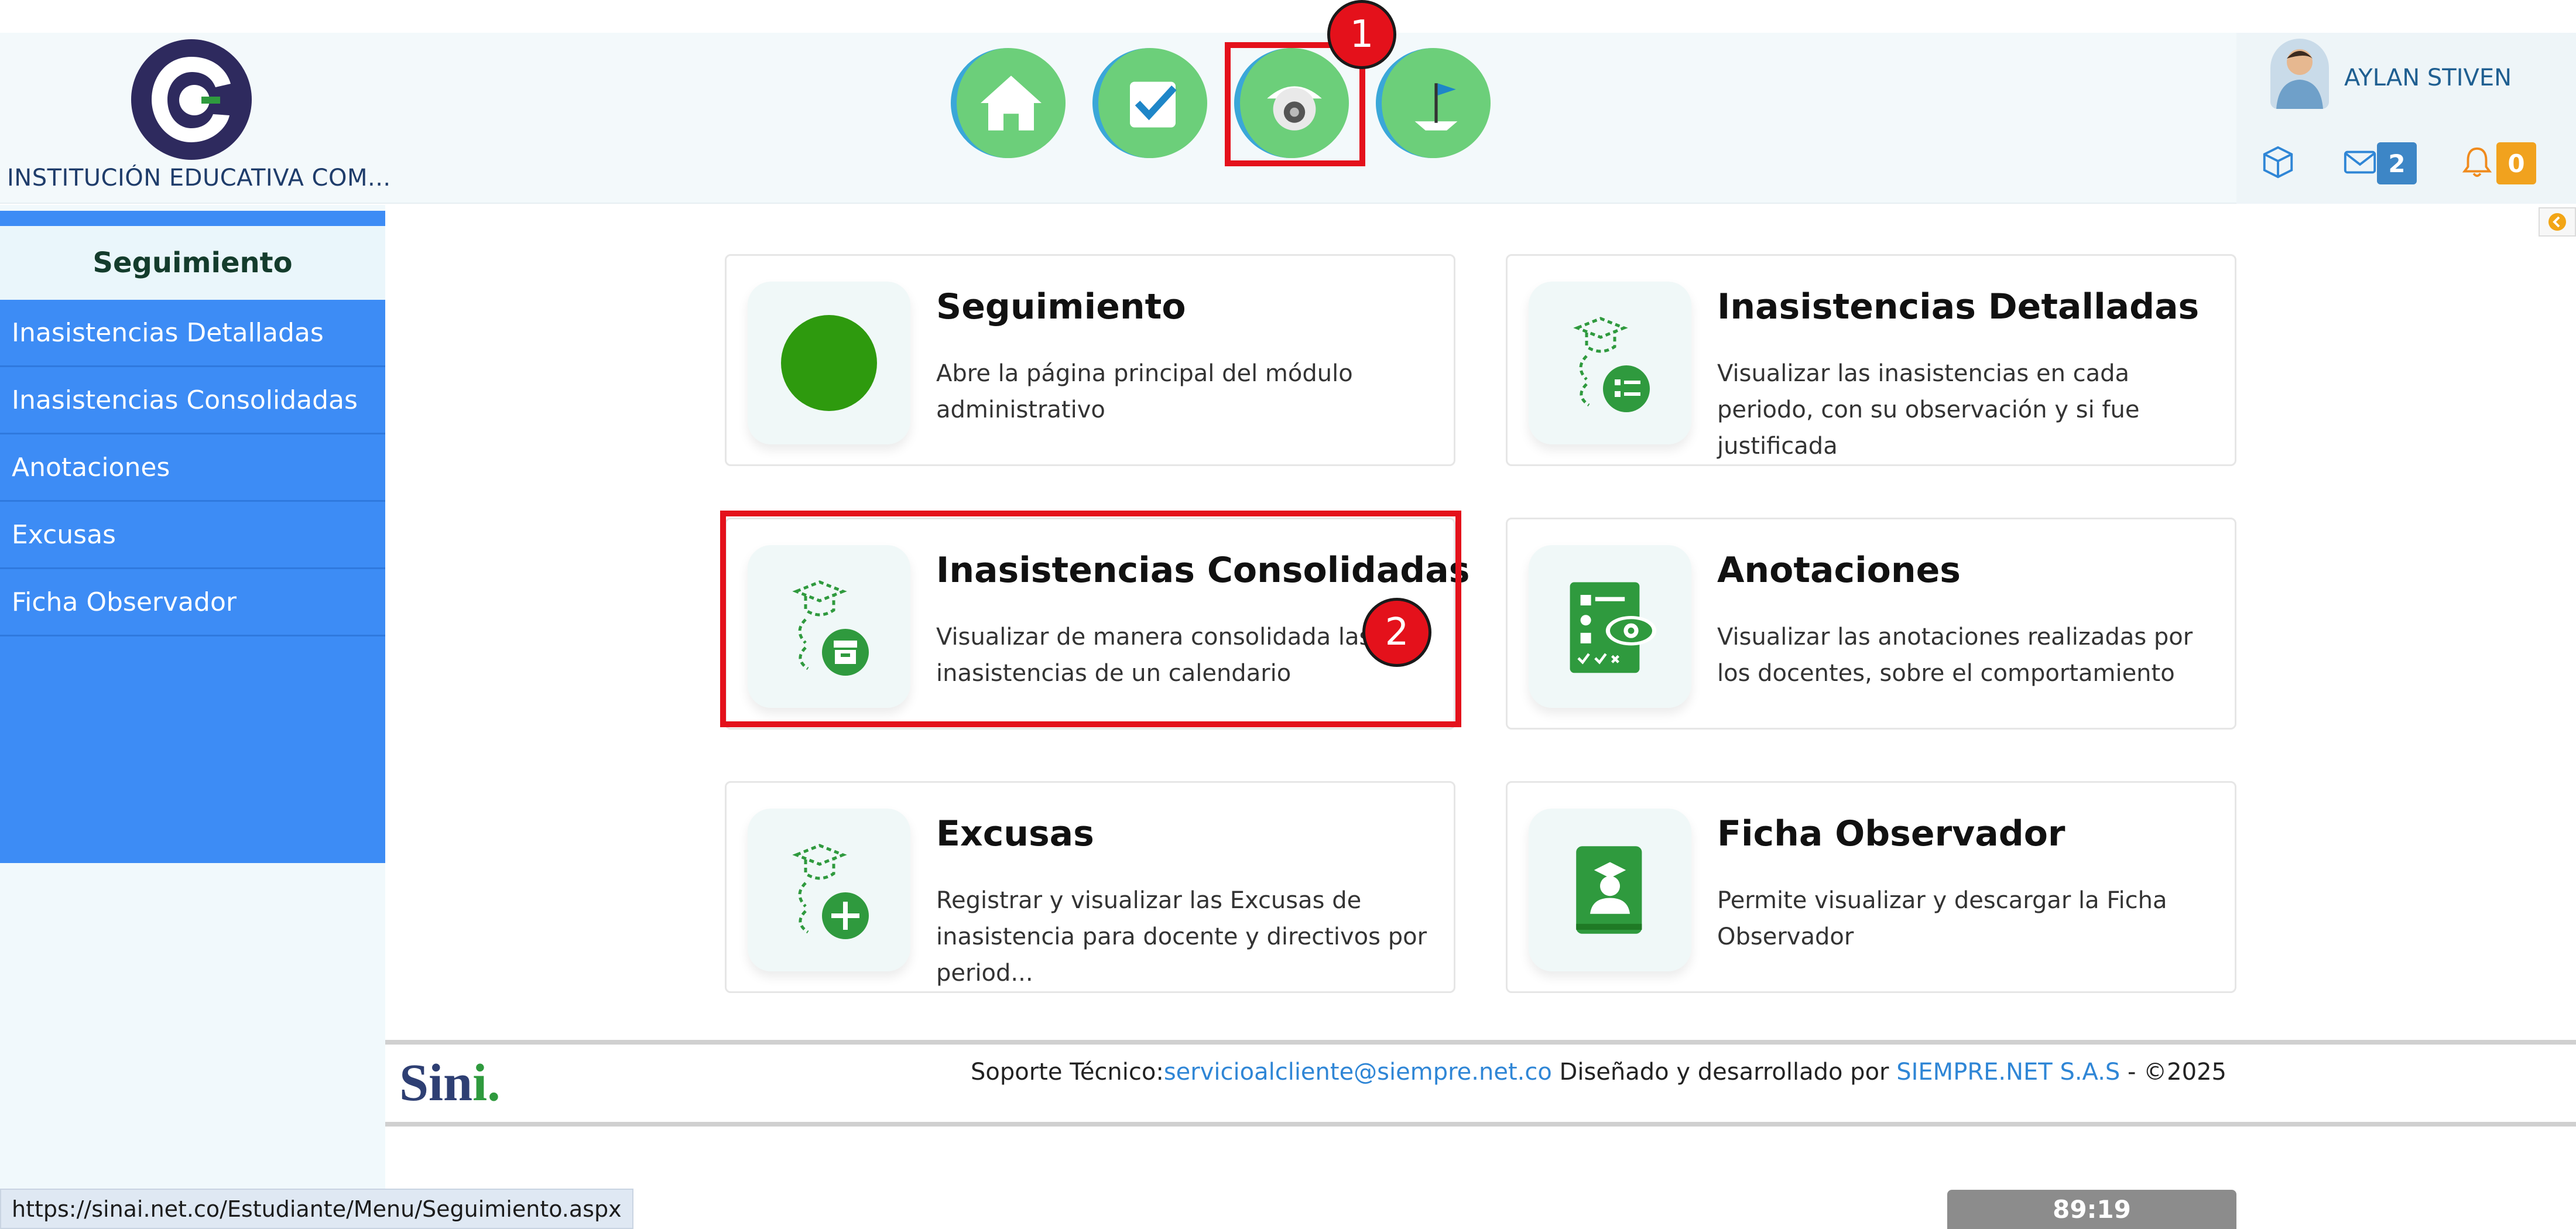 This screenshot has height=1229, width=2576. I want to click on checkbox-icon, so click(1153, 104).